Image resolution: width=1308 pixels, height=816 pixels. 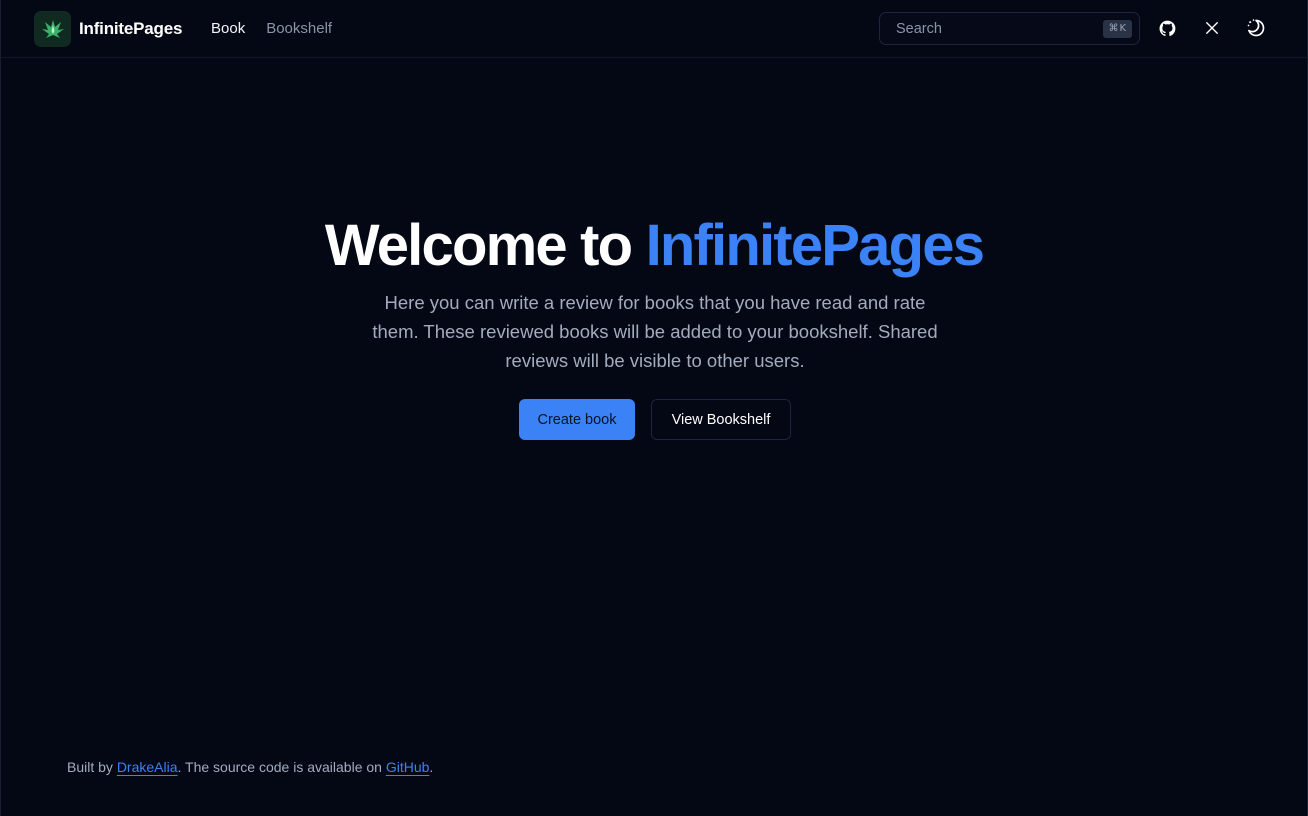 I want to click on brand-name: InfinitePages, so click(x=131, y=28).